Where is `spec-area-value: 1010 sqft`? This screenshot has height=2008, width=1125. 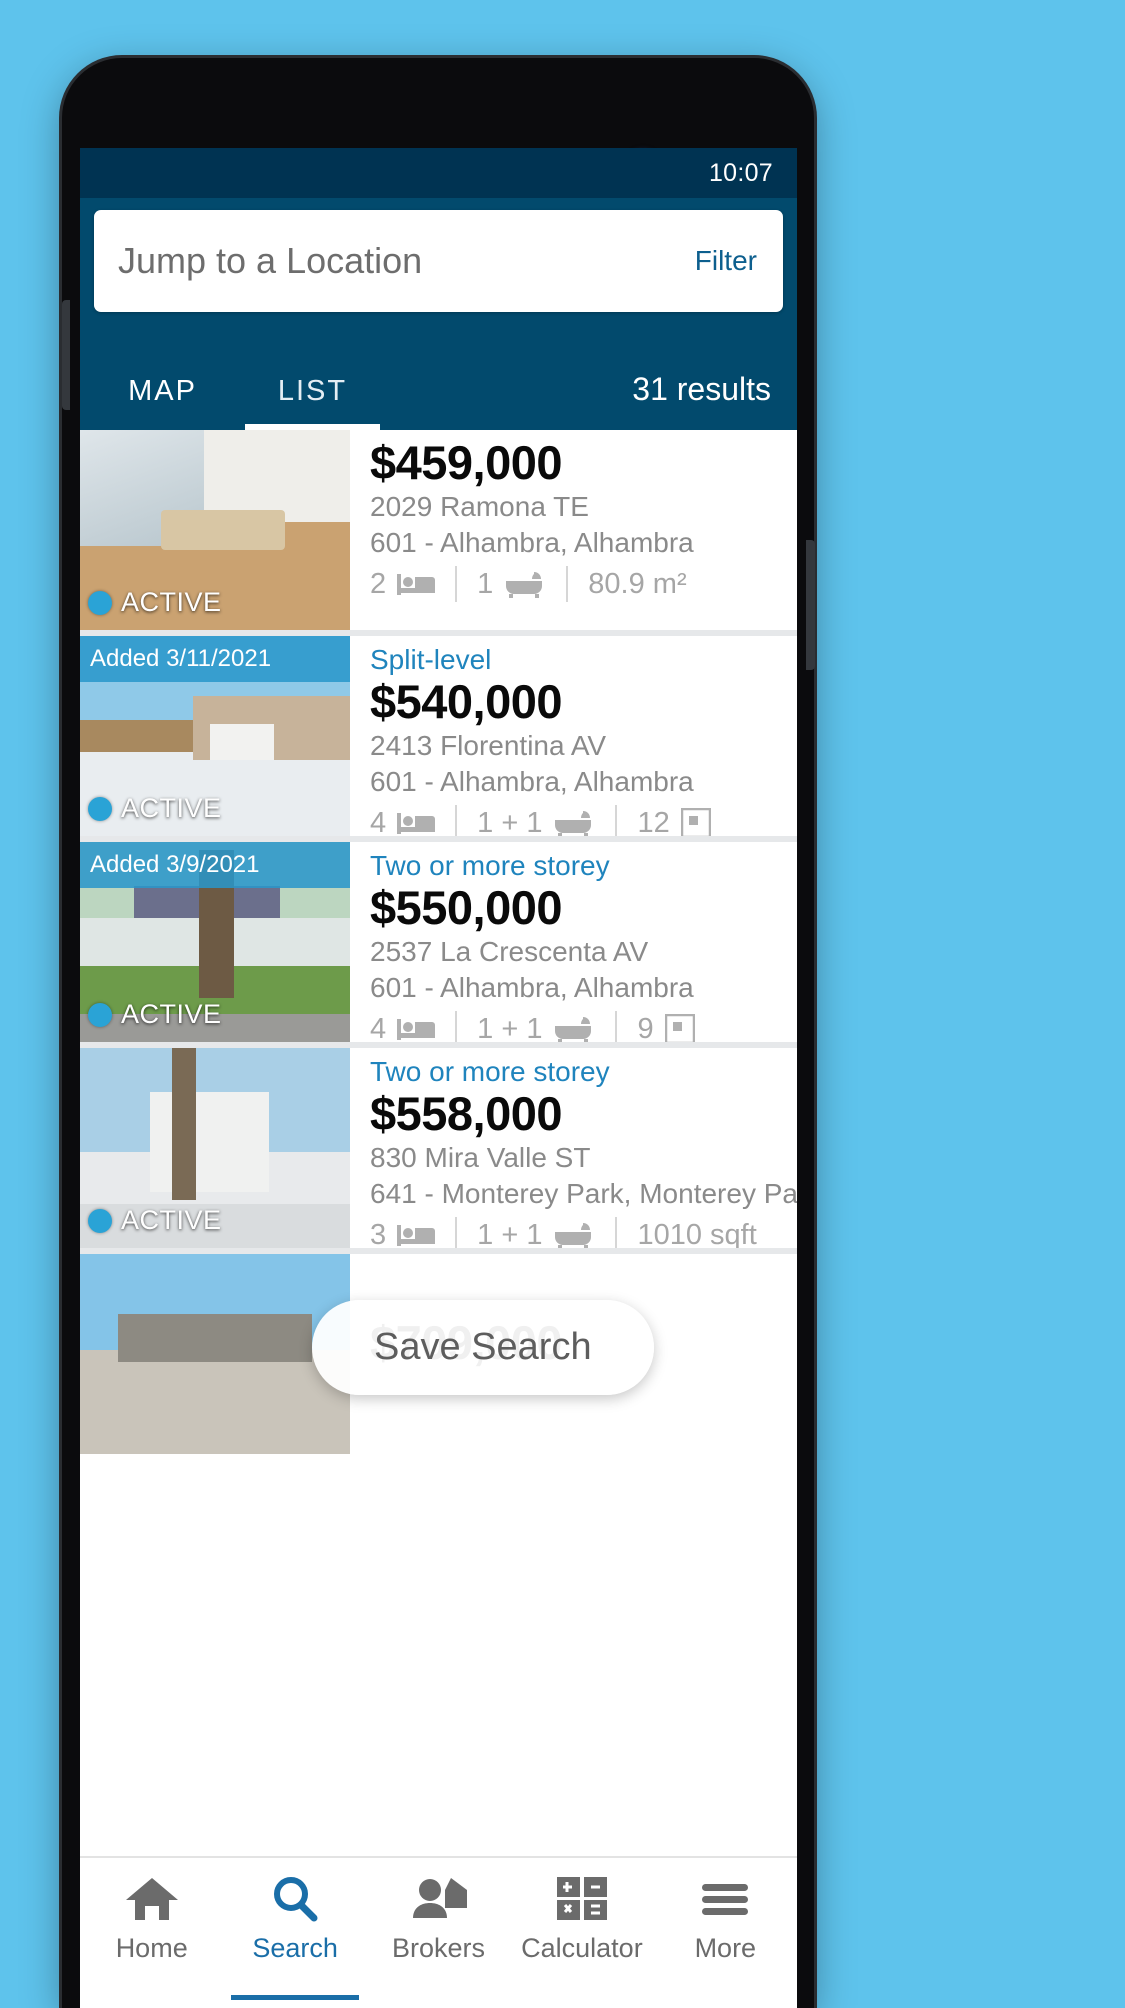
spec-area-value: 1010 sqft is located at coordinates (697, 1233).